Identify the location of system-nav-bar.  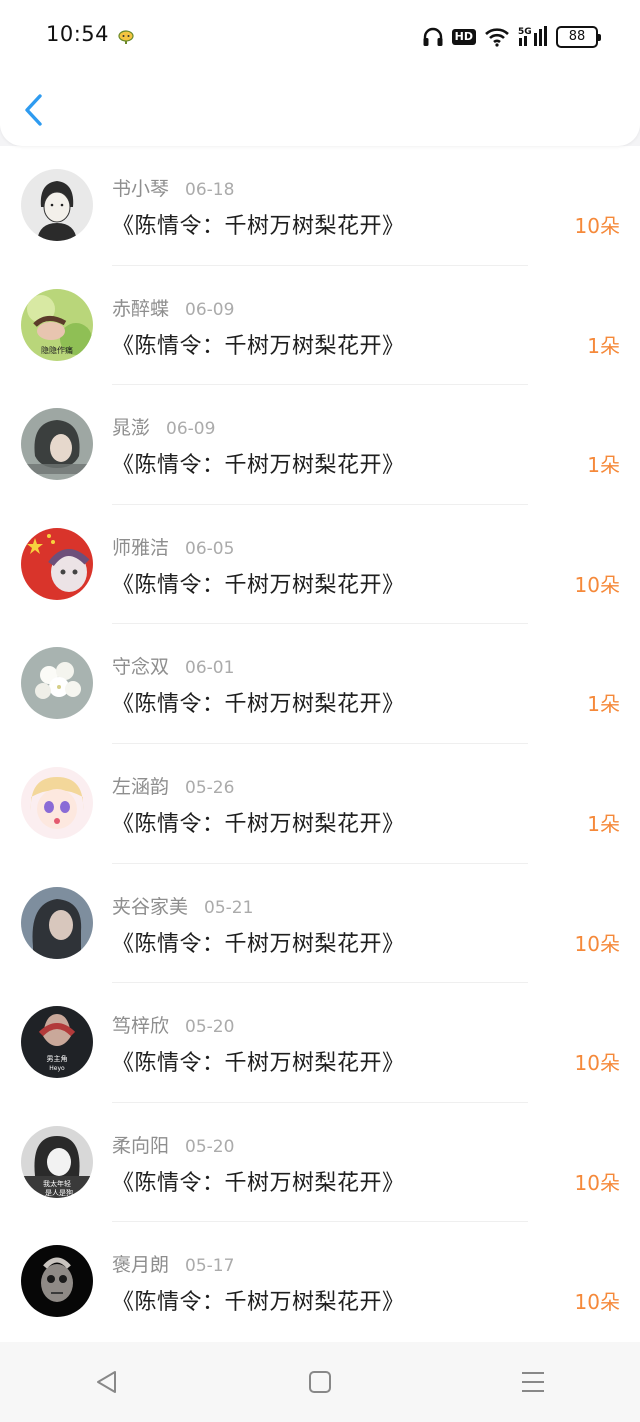
(320, 1382).